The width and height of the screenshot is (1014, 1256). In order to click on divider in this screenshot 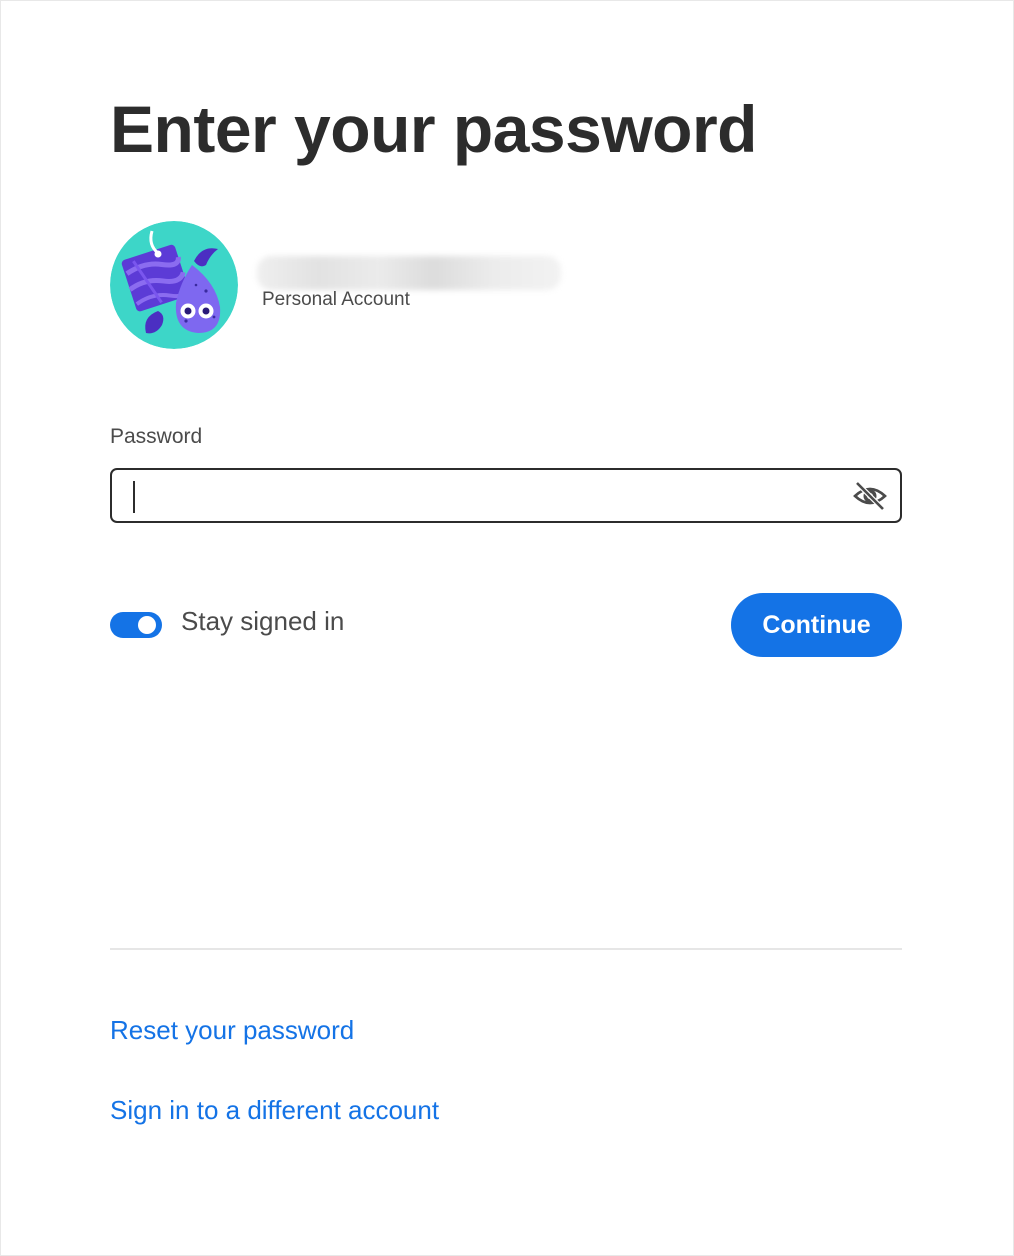, I will do `click(506, 949)`.